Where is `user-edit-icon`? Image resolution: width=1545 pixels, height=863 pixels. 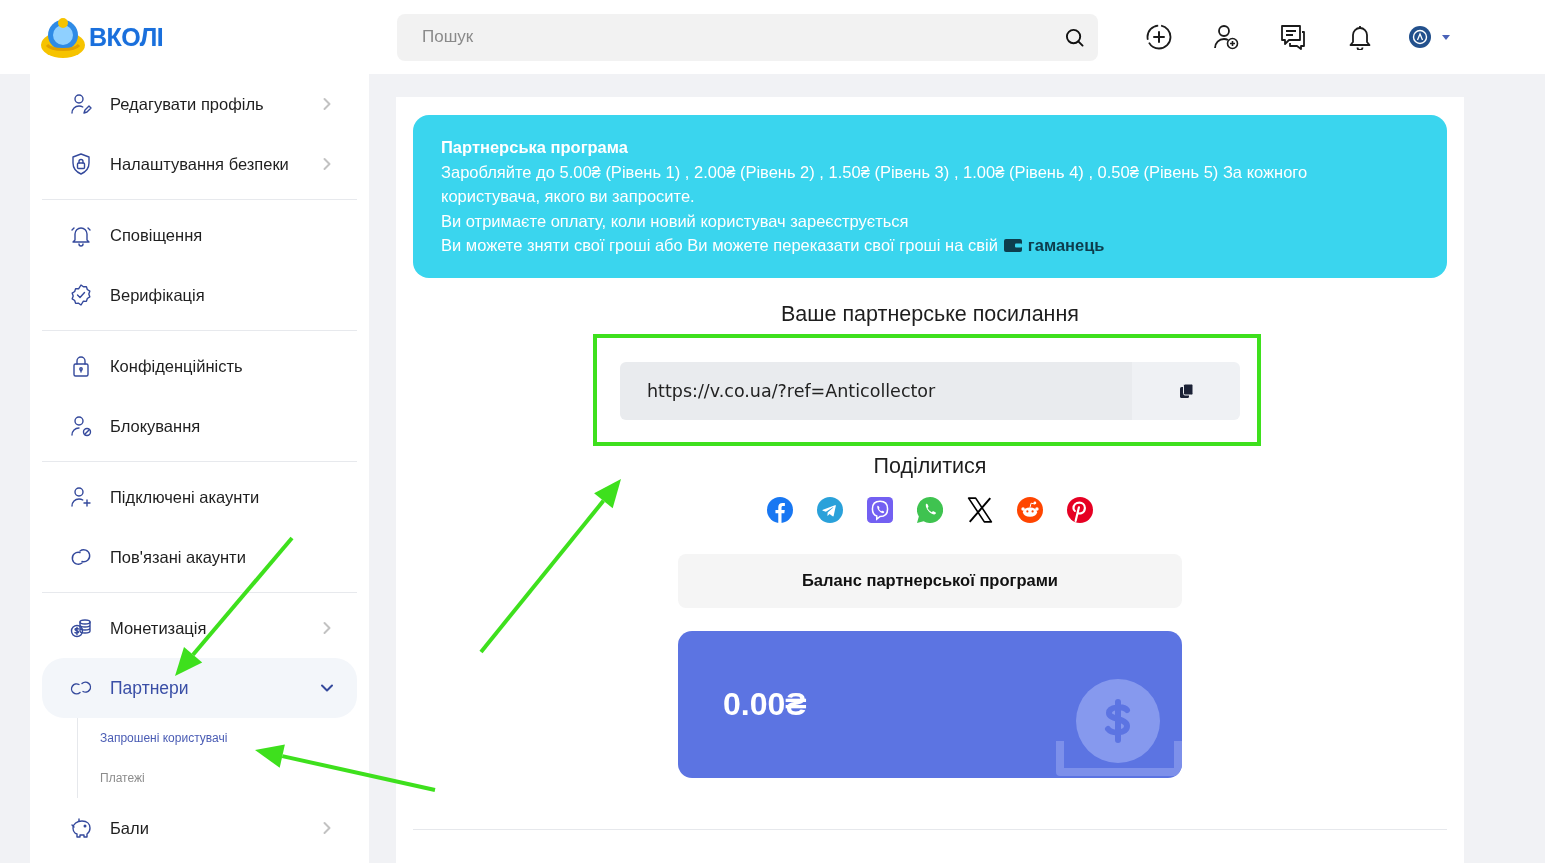
user-edit-icon is located at coordinates (81, 104).